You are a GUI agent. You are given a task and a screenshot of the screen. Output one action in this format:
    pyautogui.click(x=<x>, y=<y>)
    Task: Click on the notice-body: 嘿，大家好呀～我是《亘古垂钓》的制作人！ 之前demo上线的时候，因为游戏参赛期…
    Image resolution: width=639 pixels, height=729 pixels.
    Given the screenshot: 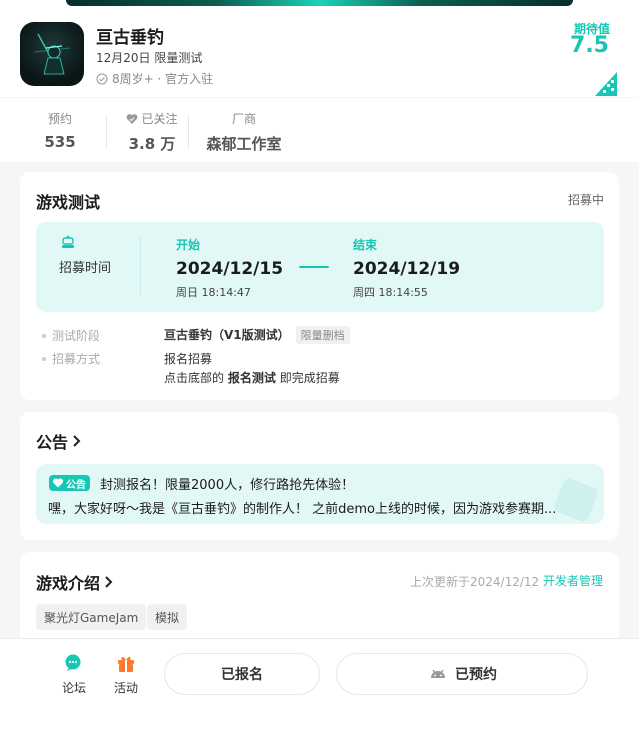 What is the action you would take?
    pyautogui.click(x=302, y=509)
    